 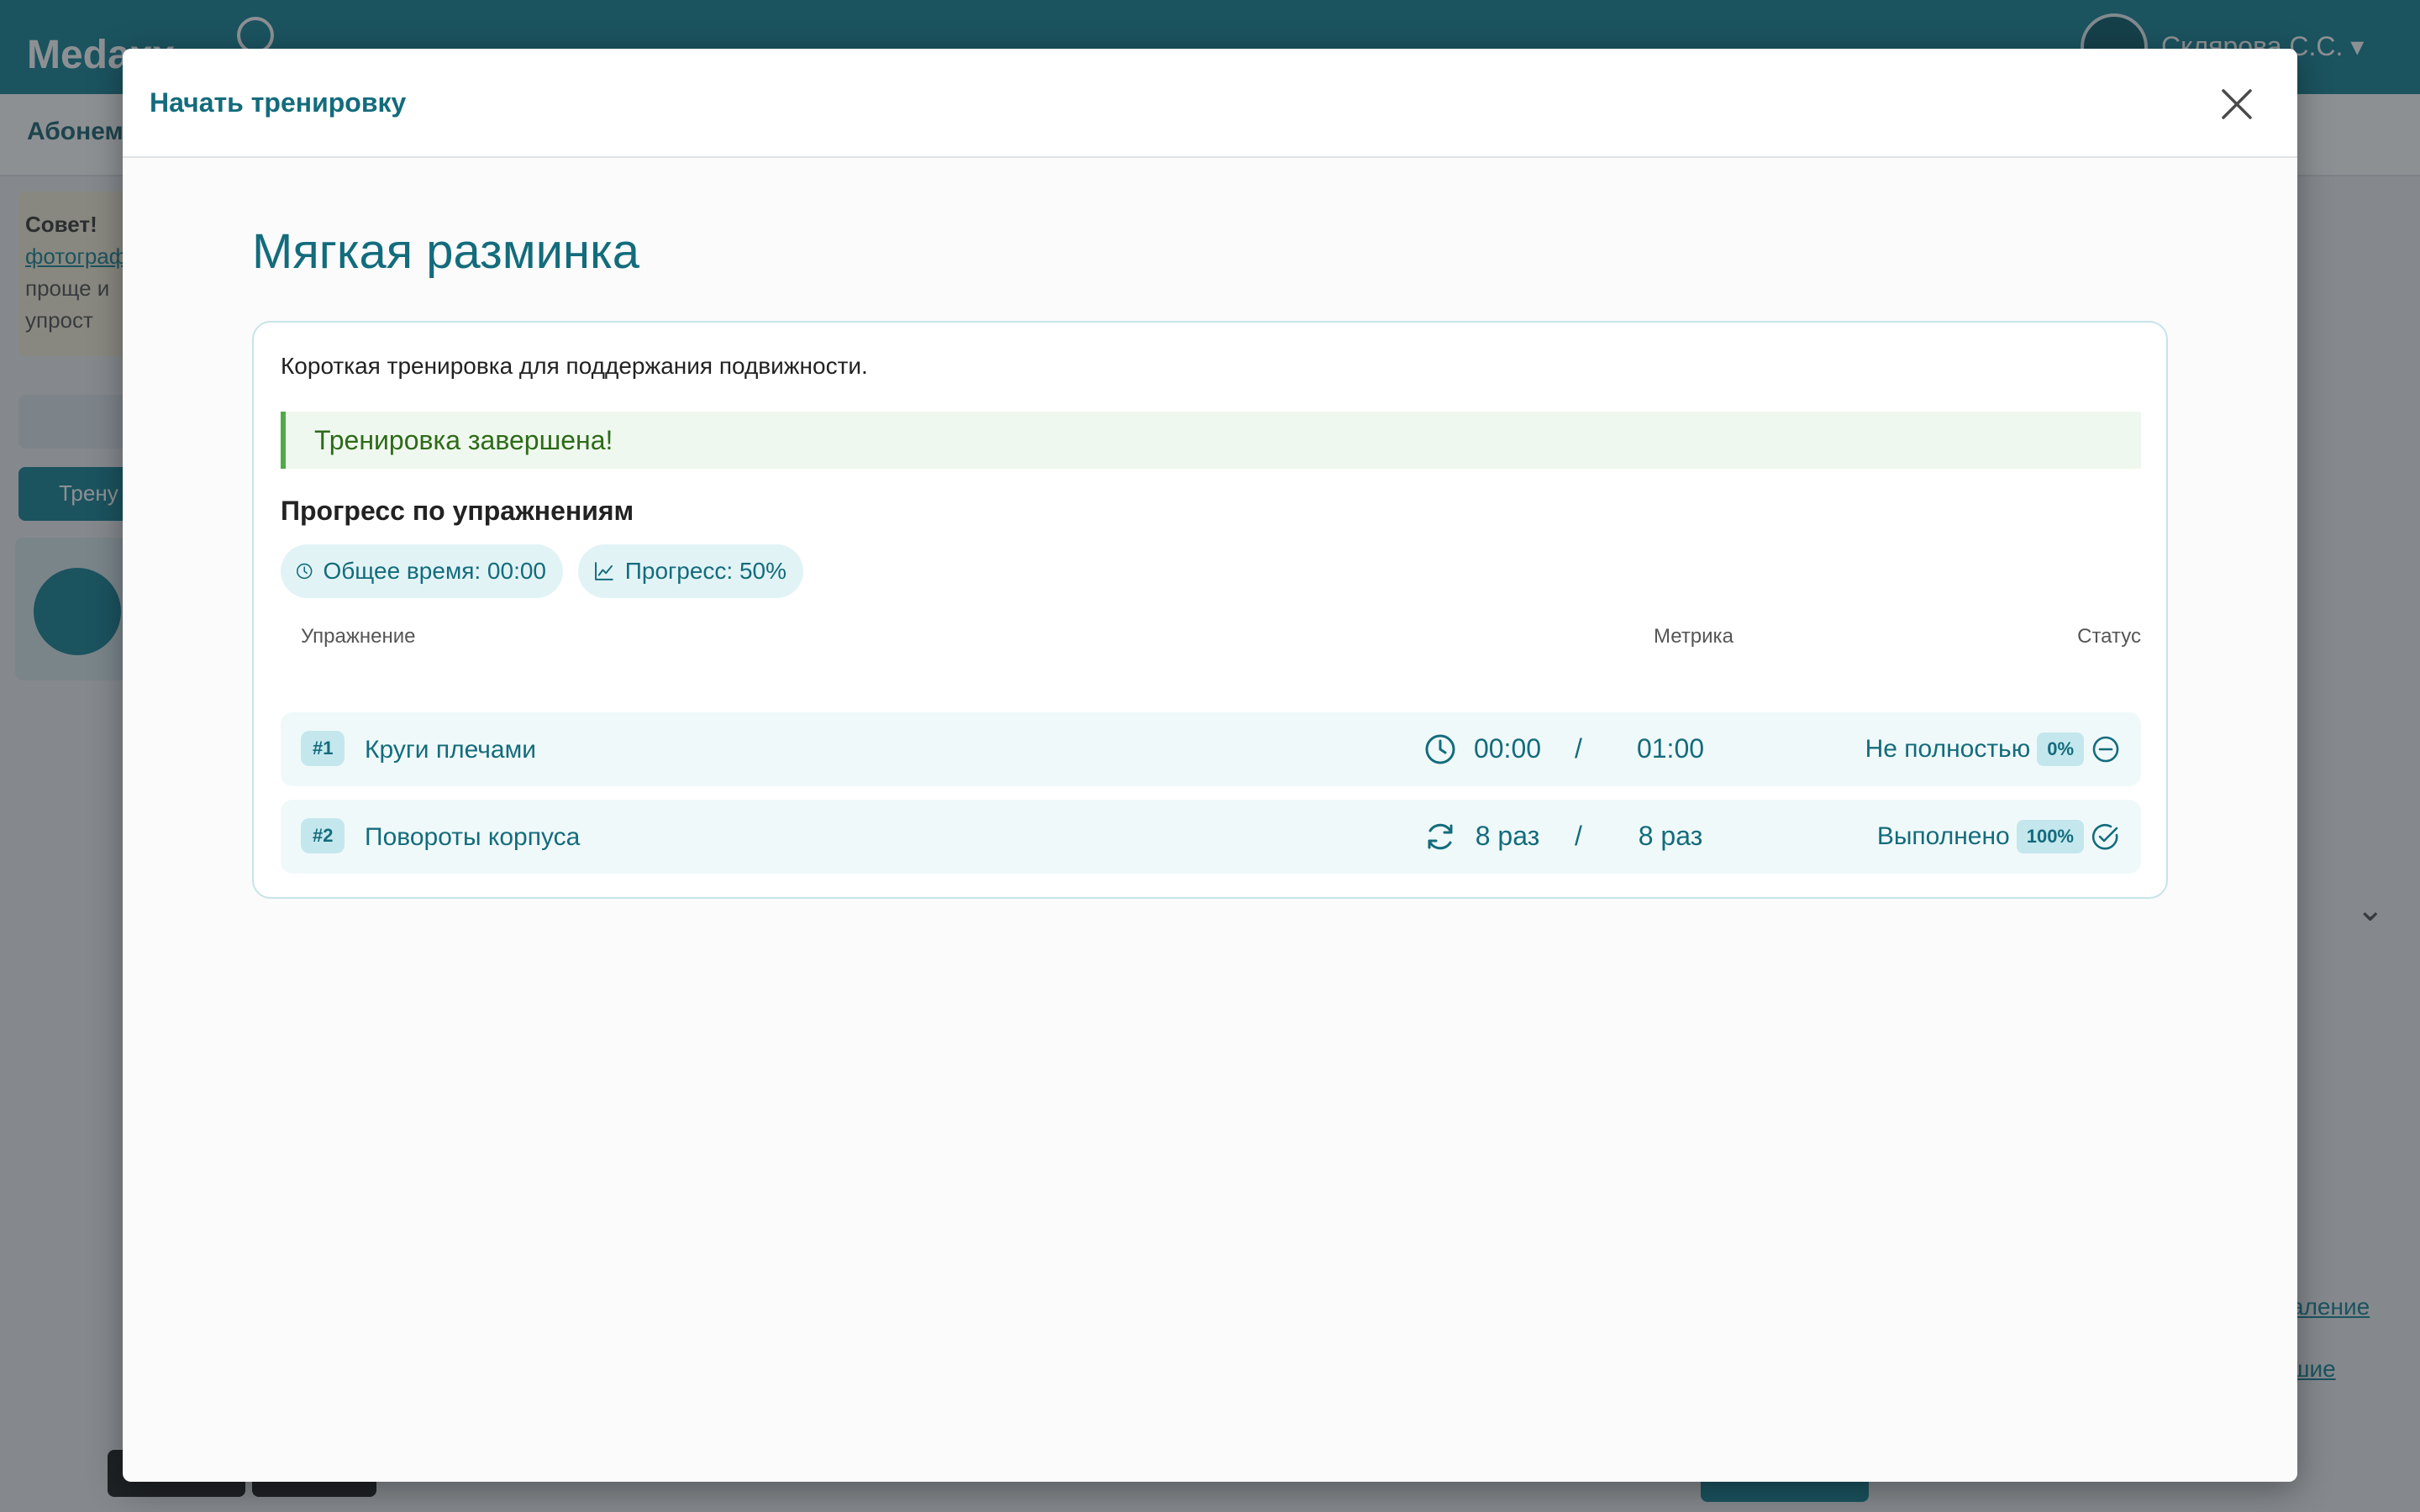 I want to click on exercise-done-value: 00:00, so click(x=1507, y=748).